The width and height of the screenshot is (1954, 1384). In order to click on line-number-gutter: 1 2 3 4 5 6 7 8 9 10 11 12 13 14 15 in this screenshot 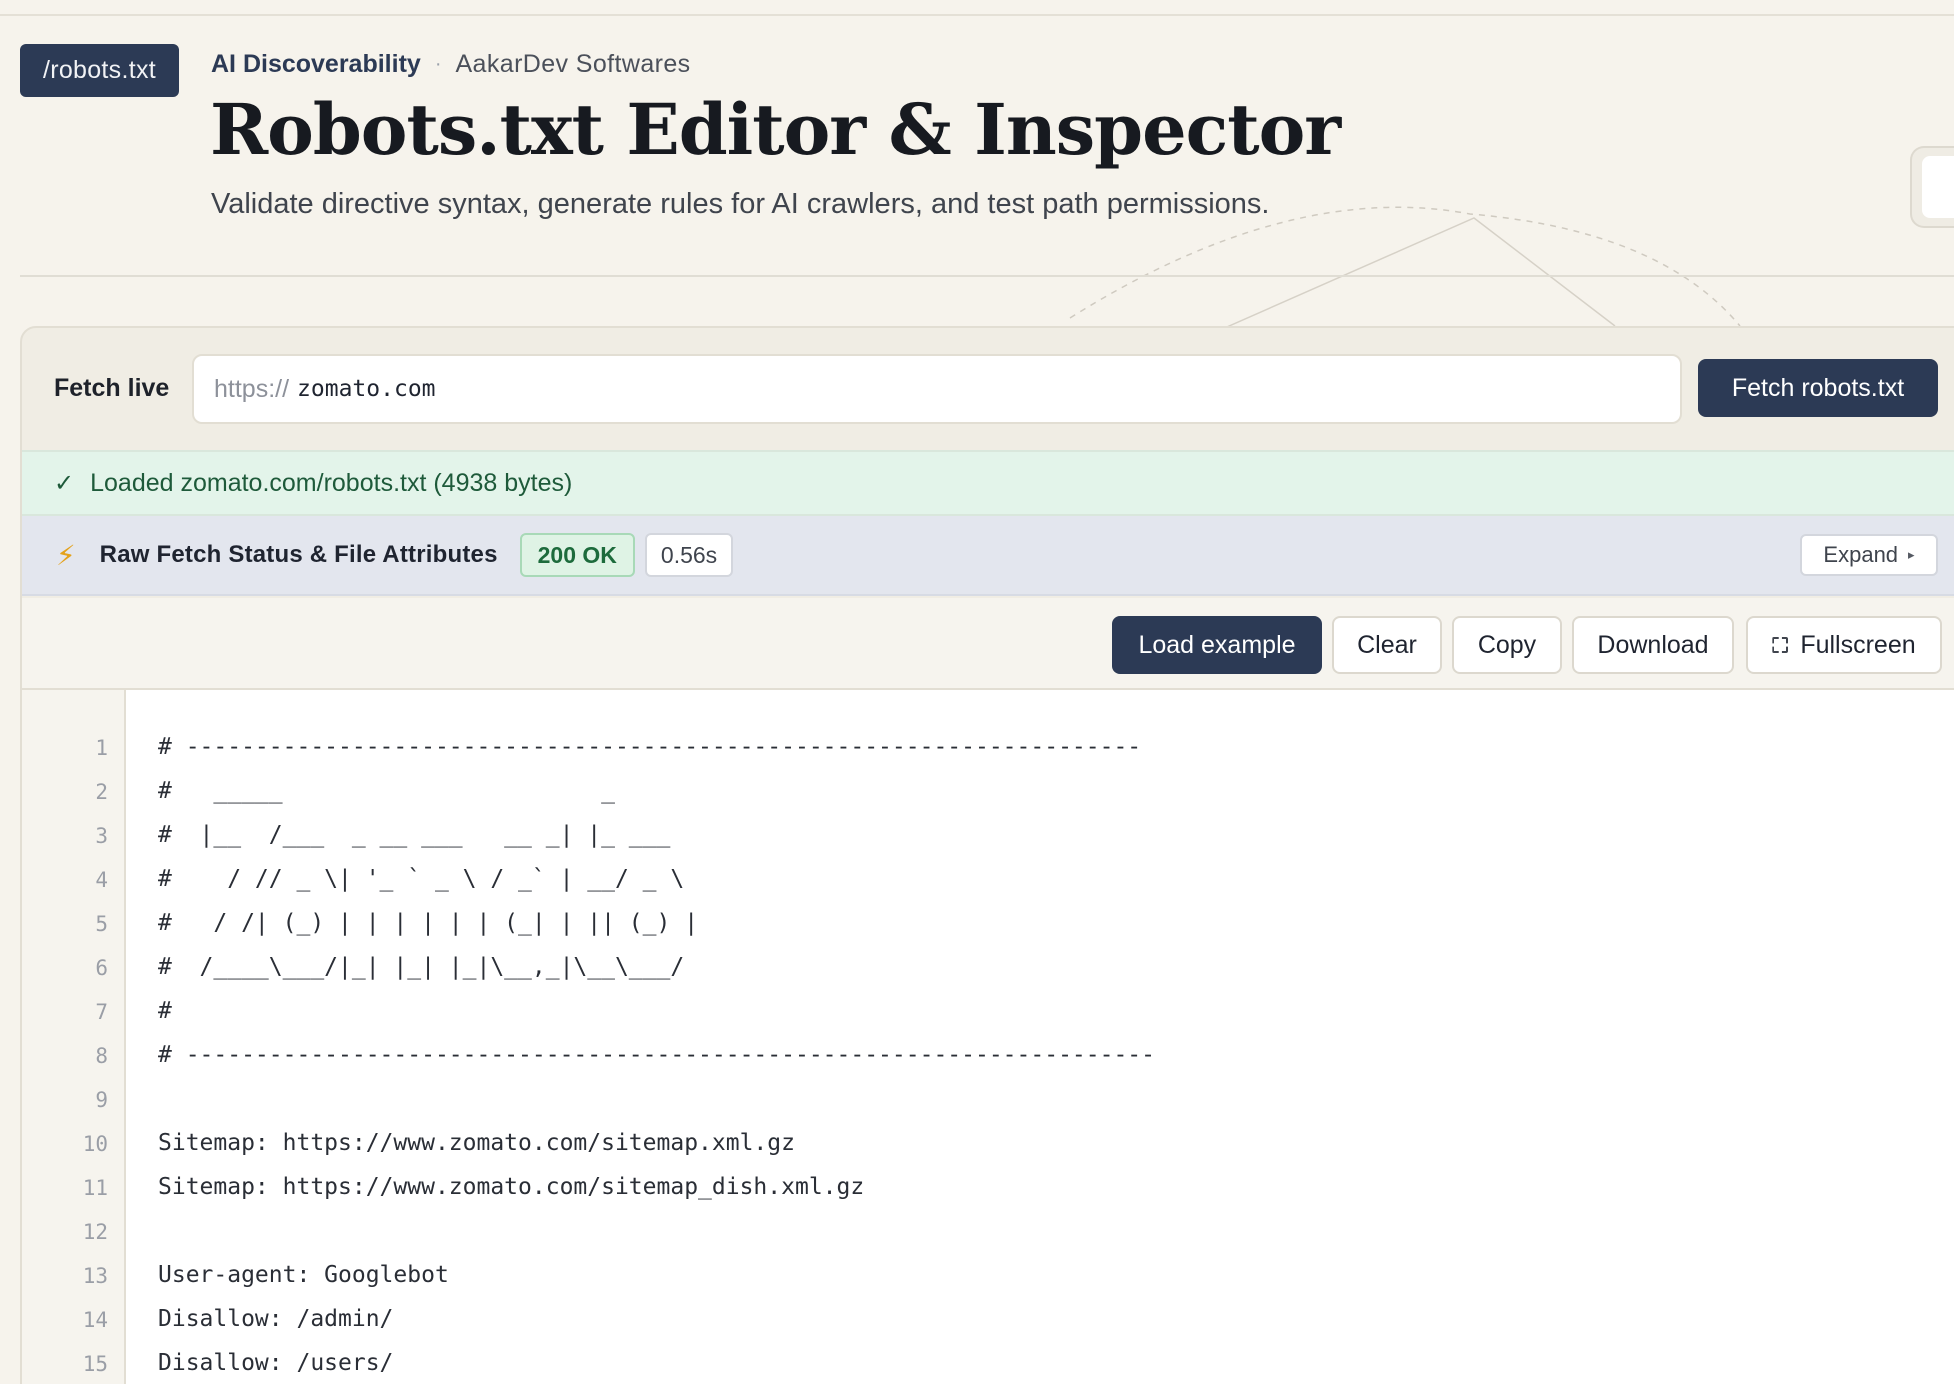, I will do `click(74, 1037)`.